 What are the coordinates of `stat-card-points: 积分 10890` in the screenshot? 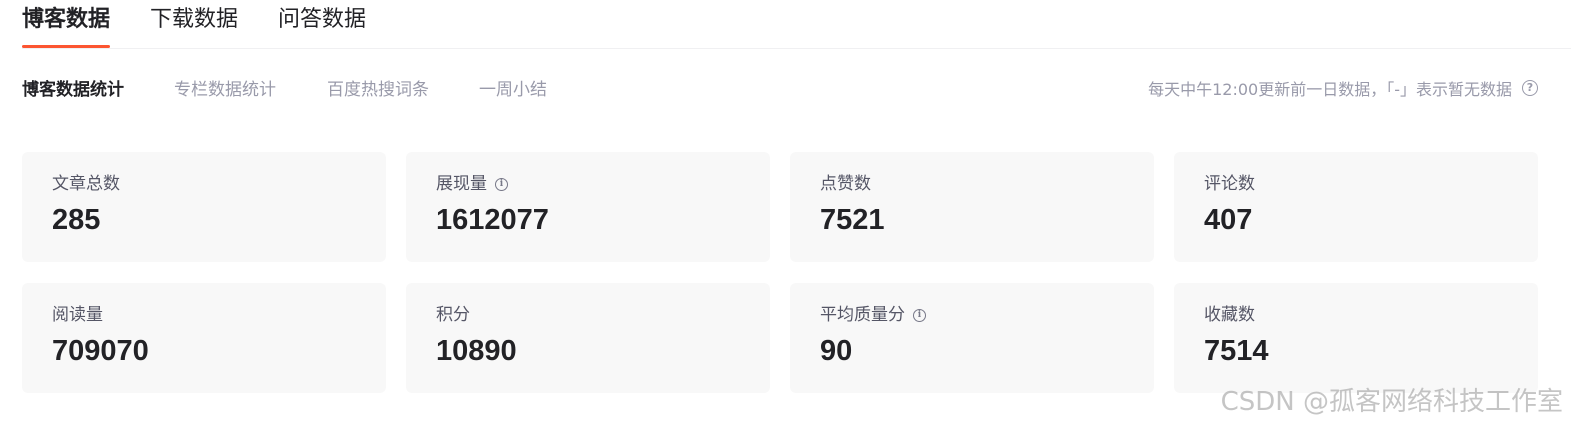 It's located at (588, 338).